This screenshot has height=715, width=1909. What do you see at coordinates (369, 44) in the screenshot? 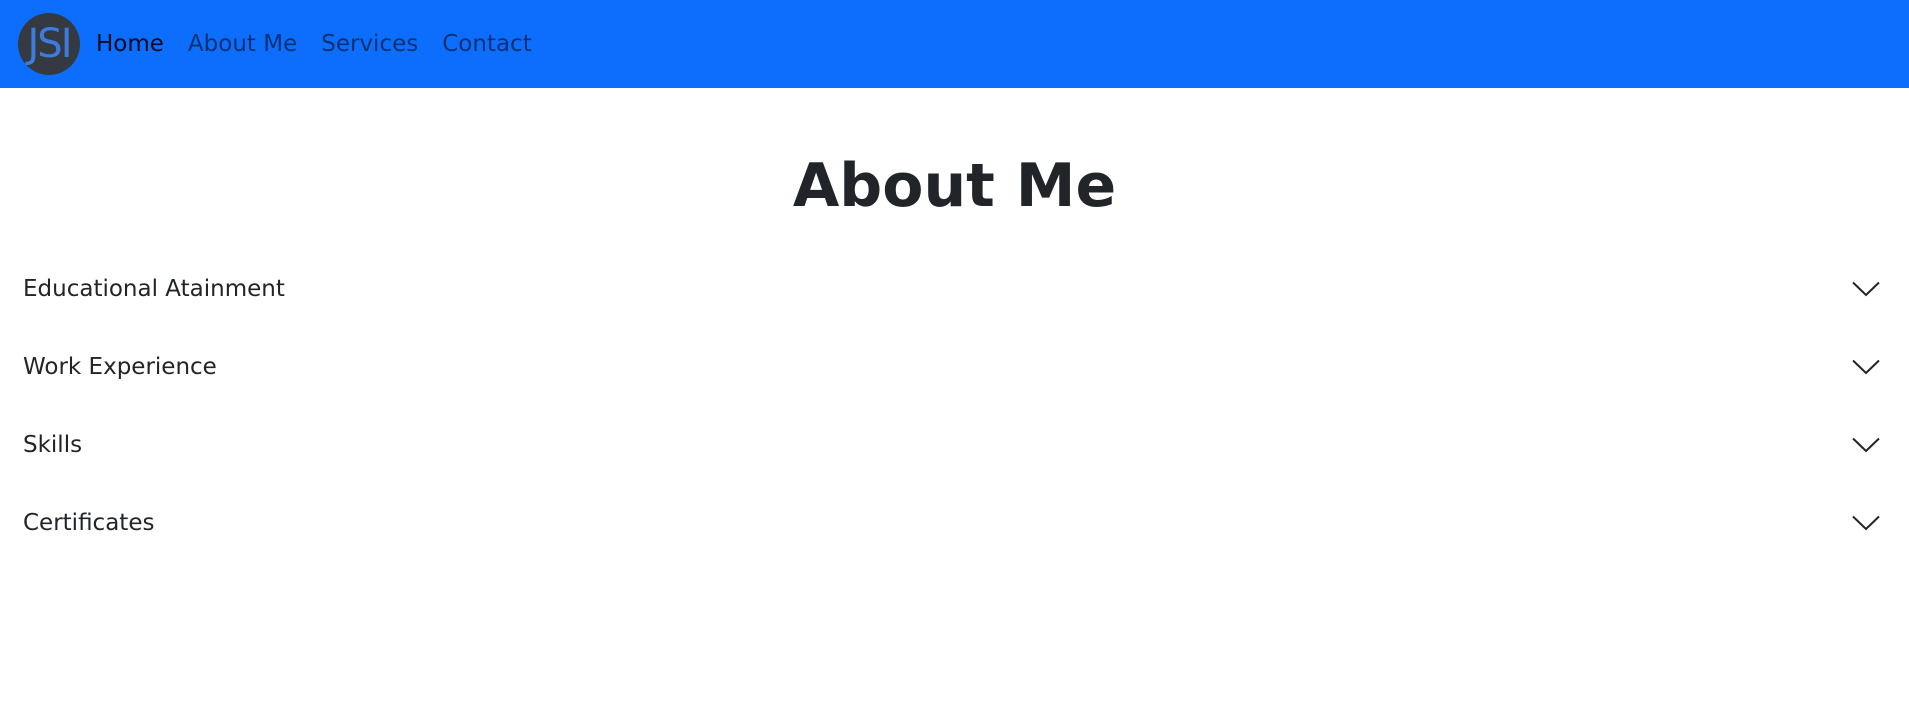
I see `nav-link-services: Services` at bounding box center [369, 44].